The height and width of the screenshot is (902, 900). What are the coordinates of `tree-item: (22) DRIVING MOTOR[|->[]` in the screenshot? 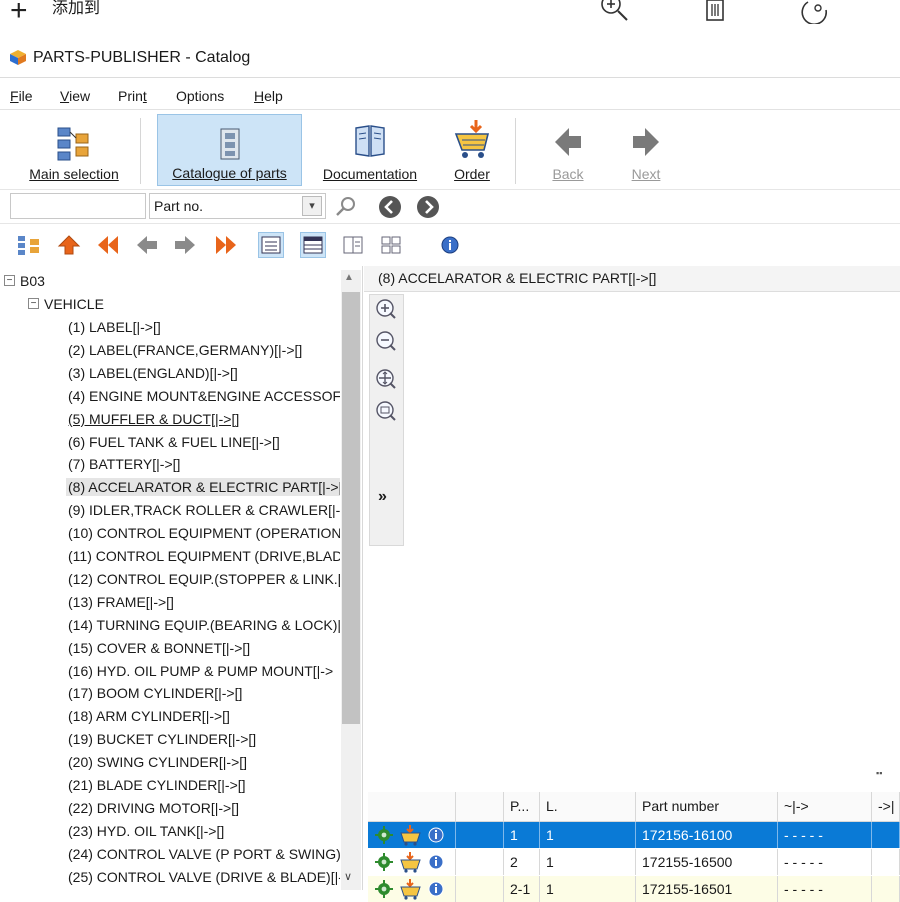 It's located at (203, 808).